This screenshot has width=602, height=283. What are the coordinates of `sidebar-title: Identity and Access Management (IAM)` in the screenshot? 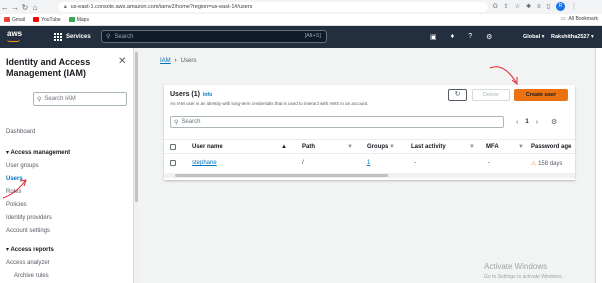 It's located at (48, 67).